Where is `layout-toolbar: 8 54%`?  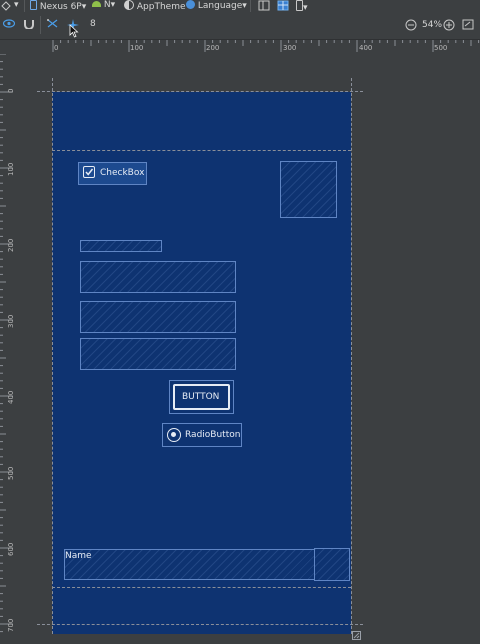
layout-toolbar: 8 54% is located at coordinates (240, 26).